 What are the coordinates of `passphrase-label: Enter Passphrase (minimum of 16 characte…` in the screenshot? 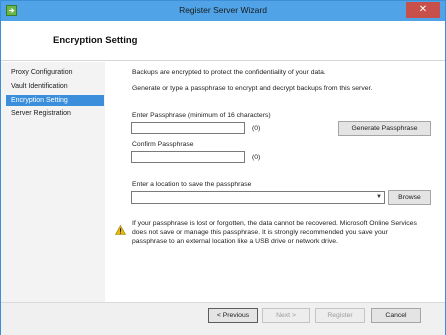 It's located at (201, 115).